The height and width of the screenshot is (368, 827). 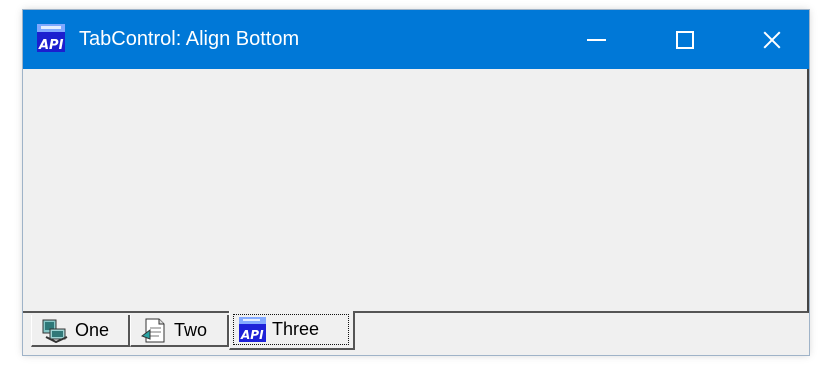 I want to click on maximize-button, so click(x=685, y=39).